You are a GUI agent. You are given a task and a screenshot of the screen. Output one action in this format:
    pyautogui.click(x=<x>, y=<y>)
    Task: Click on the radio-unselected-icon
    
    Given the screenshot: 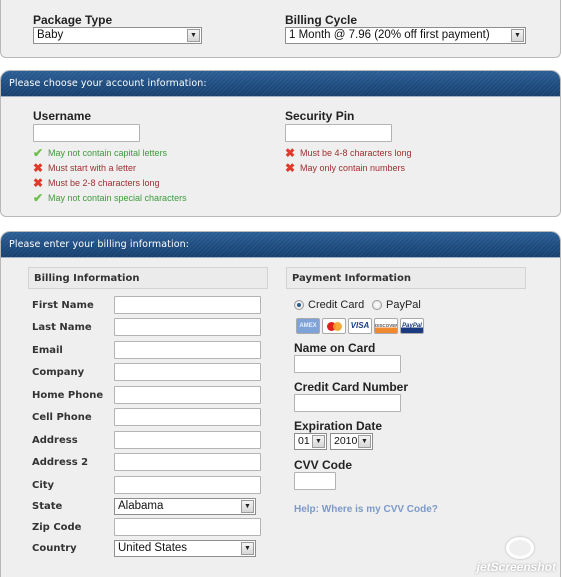 What is the action you would take?
    pyautogui.click(x=377, y=305)
    